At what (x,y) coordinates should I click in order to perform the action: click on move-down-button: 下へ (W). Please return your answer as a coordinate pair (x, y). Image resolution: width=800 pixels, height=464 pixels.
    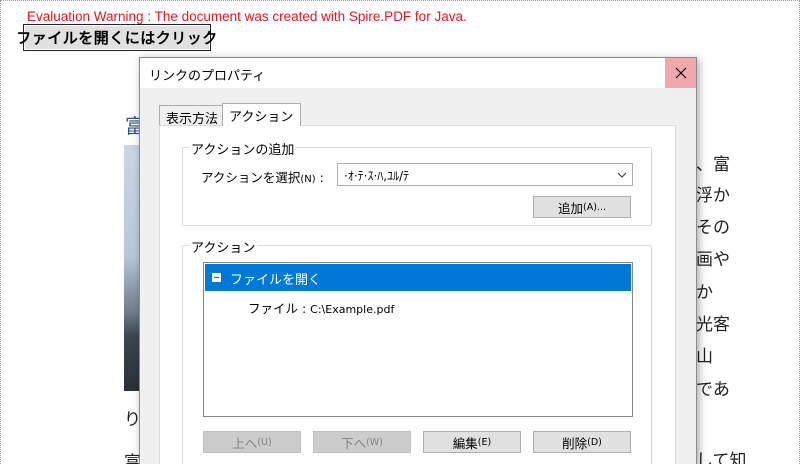
    Looking at the image, I should click on (362, 442).